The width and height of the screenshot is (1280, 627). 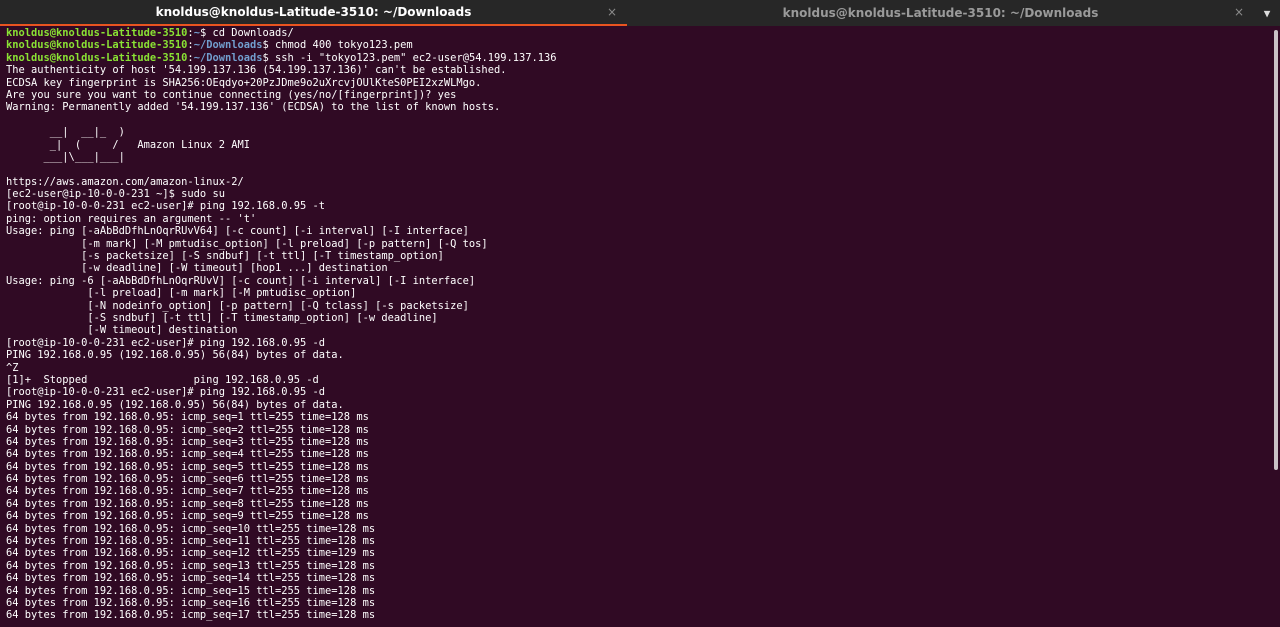 What do you see at coordinates (122, 330) in the screenshot?
I see `line-text: [-W timeout] destination` at bounding box center [122, 330].